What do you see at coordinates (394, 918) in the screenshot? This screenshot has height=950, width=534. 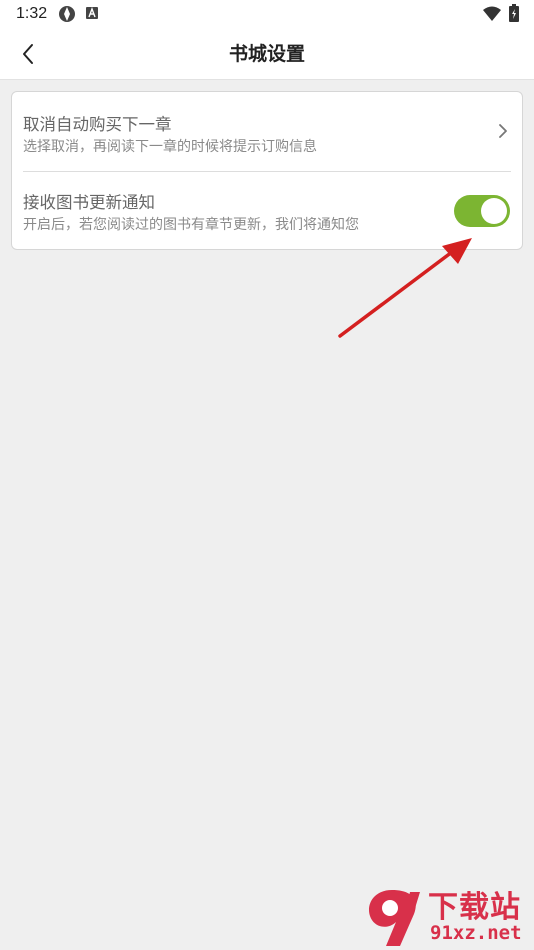 I see `download-site-logo-icon` at bounding box center [394, 918].